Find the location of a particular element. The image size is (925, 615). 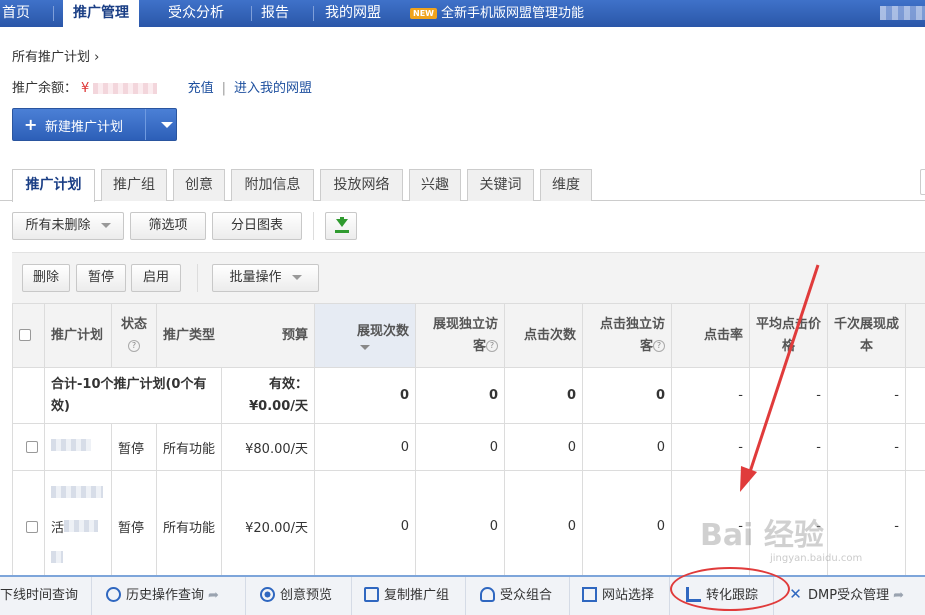

creative-preview: 创意预览 is located at coordinates (299, 596).